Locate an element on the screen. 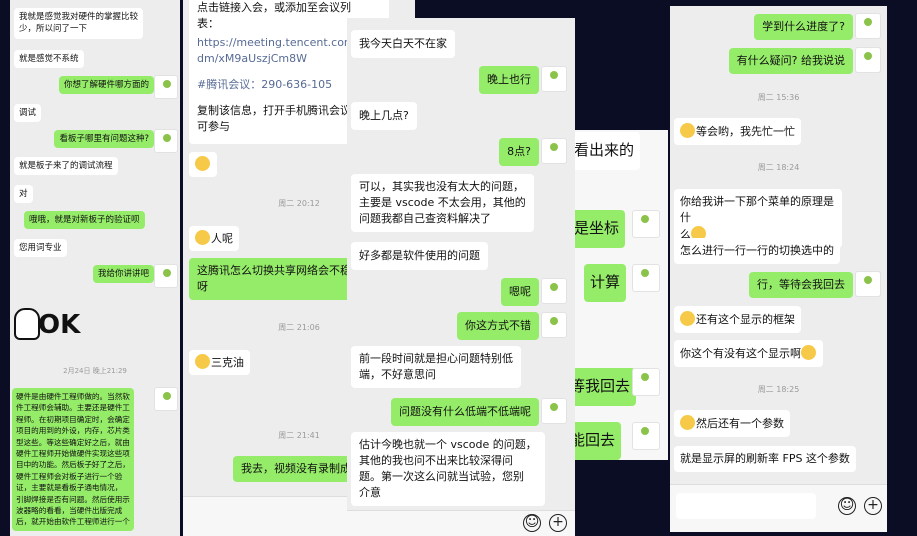 The width and height of the screenshot is (917, 536). message-bubble: 学到什么进度了? is located at coordinates (803, 27).